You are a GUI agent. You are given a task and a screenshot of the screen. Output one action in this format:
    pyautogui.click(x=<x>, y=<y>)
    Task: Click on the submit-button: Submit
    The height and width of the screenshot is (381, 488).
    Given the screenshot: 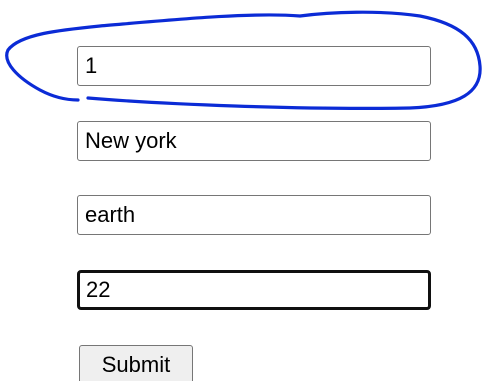 What is the action you would take?
    pyautogui.click(x=136, y=363)
    